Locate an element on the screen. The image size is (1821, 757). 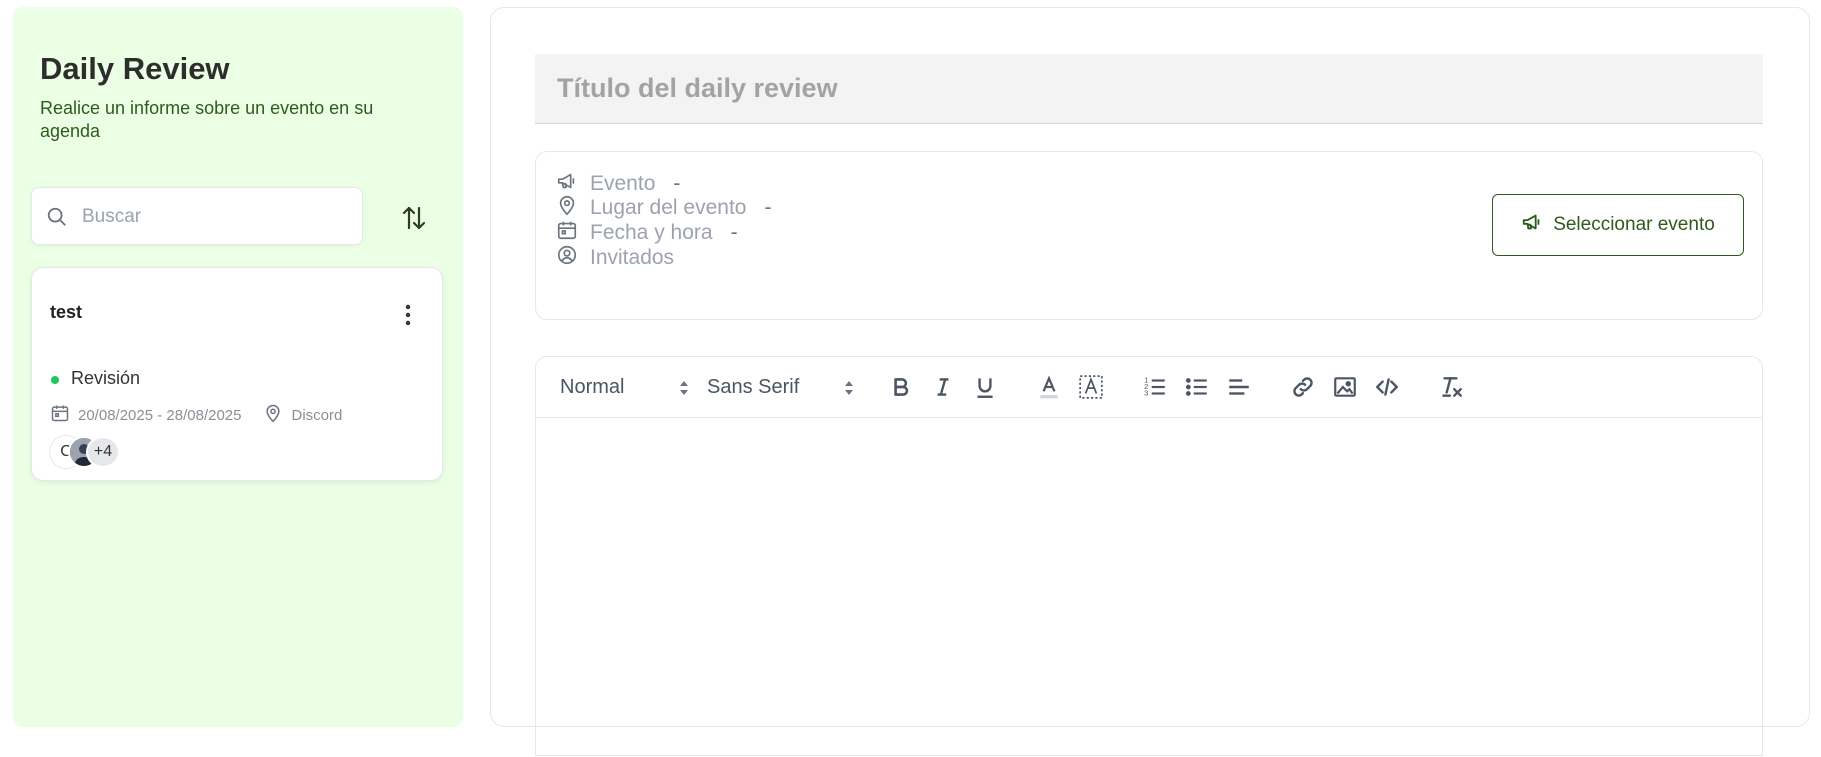
review-title-input is located at coordinates (1149, 89).